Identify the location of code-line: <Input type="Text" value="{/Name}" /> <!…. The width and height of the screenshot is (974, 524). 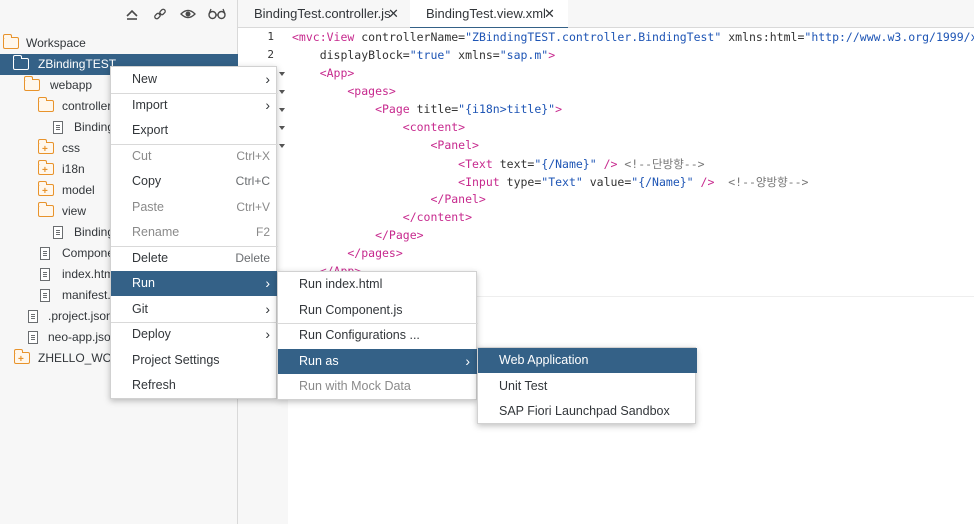
(550, 182).